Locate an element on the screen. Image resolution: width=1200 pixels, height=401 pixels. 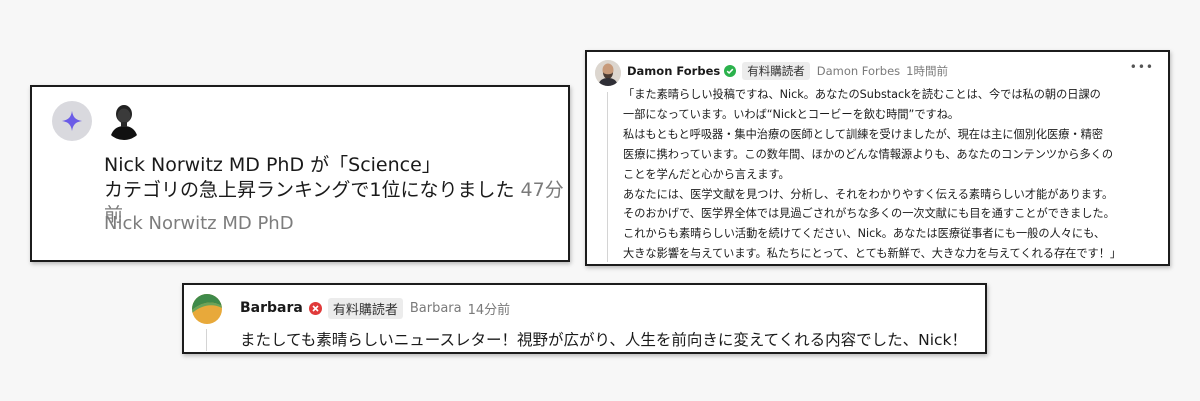
sparkle-icon is located at coordinates (72, 121).